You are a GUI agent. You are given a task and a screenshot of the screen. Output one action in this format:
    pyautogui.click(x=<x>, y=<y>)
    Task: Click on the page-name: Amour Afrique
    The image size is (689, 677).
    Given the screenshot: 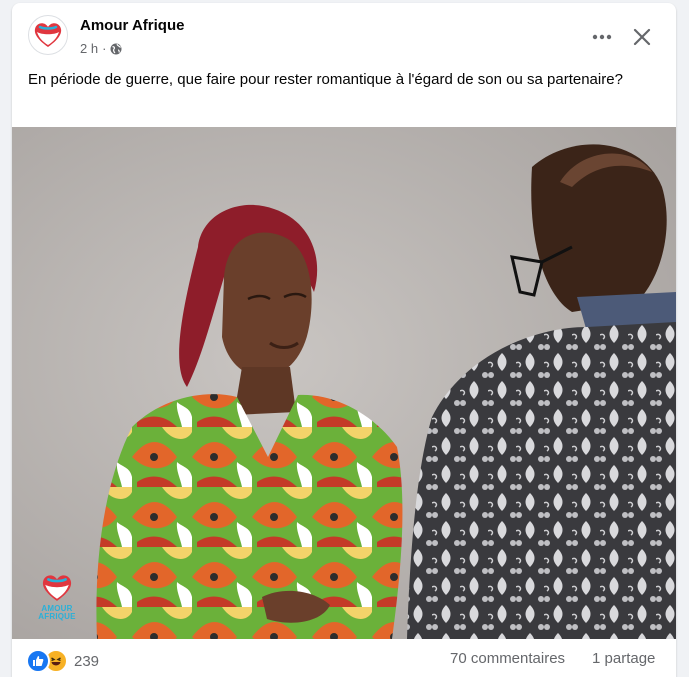 What is the action you would take?
    pyautogui.click(x=132, y=25)
    